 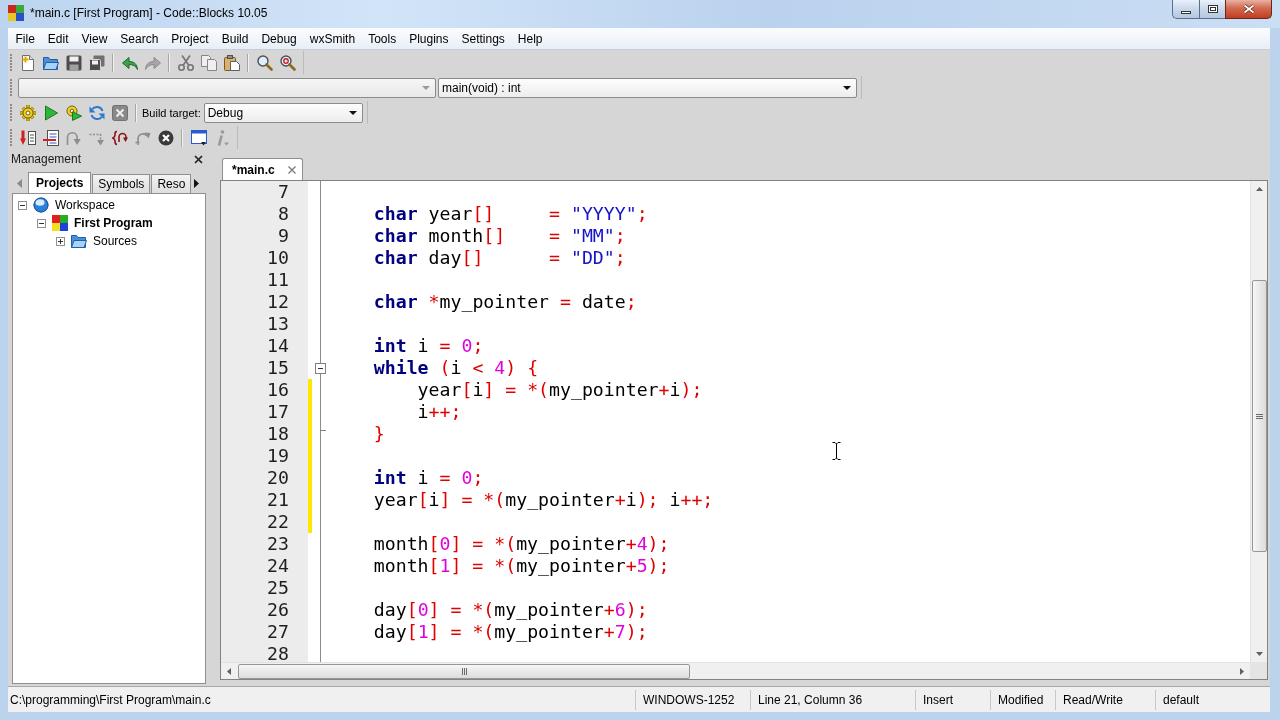 I want to click on menu-item: Plugins, so click(x=428, y=38).